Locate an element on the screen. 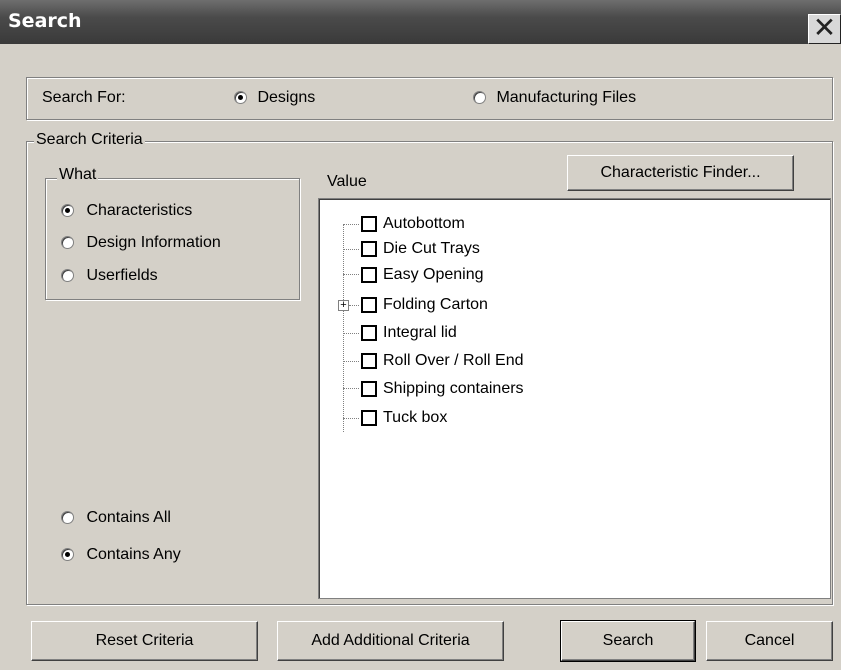 The height and width of the screenshot is (670, 841). close-icon: ✕ is located at coordinates (824, 27).